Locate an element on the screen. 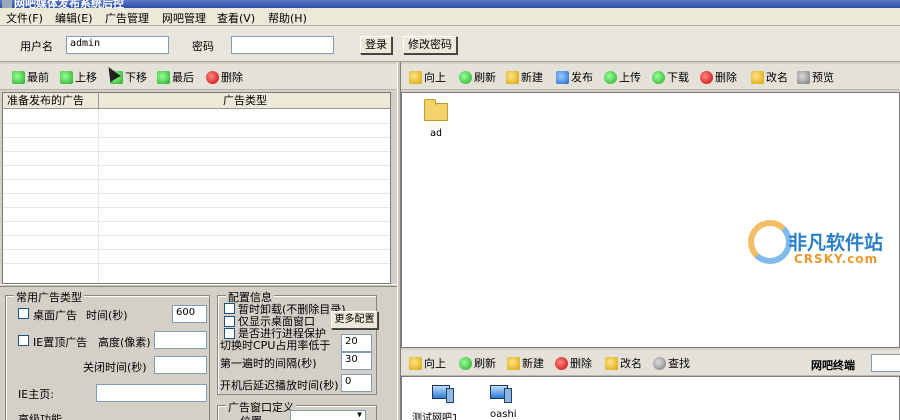 The height and width of the screenshot is (420, 900). ie-homepage-label: IE主页: is located at coordinates (36, 394).